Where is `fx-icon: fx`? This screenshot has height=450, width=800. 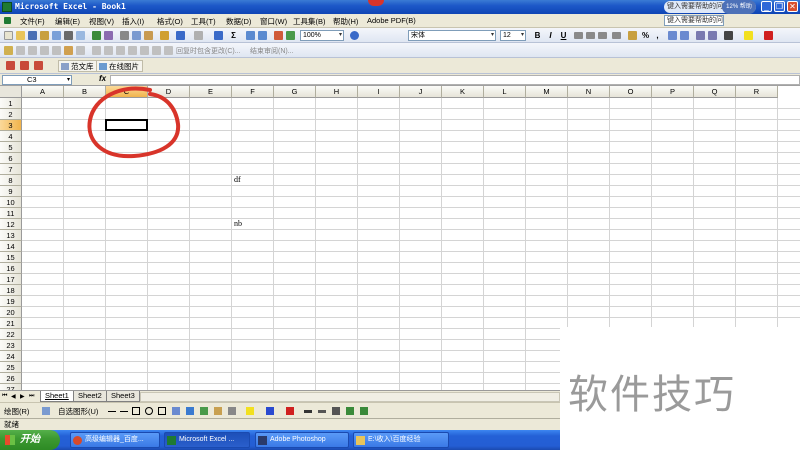
fx-icon: fx is located at coordinates (102, 78).